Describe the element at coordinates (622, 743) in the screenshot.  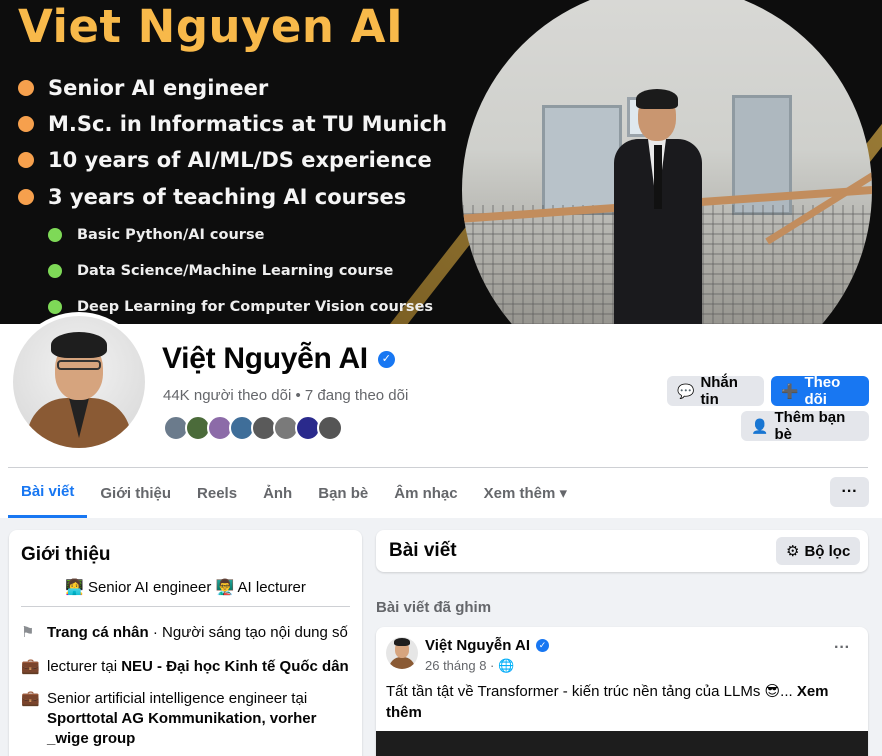
I see `post-image` at that location.